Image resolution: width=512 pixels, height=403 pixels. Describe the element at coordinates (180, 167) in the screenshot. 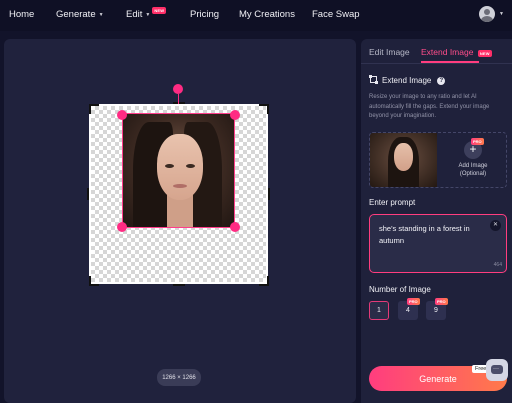

I see `photo-face-shape` at that location.